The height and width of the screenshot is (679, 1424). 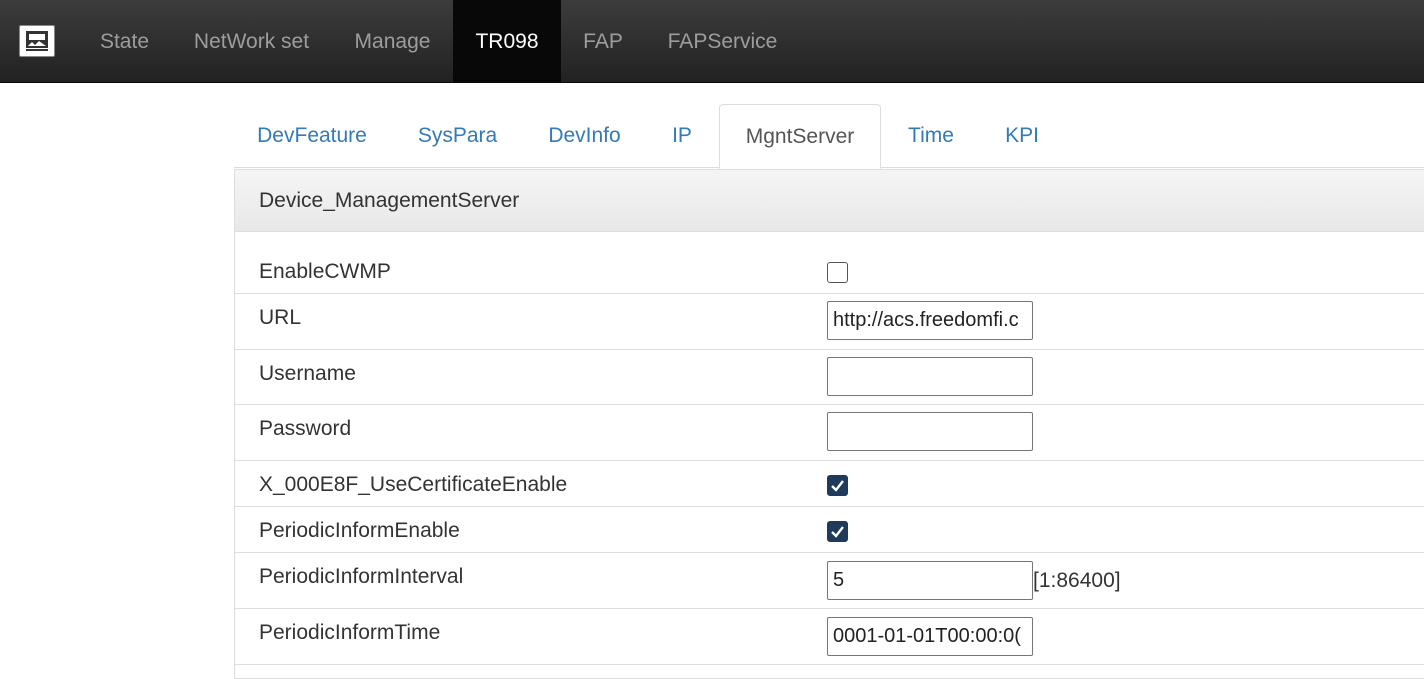 I want to click on field-row-use-certificate: X_000E8F_UseCertificateEnable, so click(x=829, y=484).